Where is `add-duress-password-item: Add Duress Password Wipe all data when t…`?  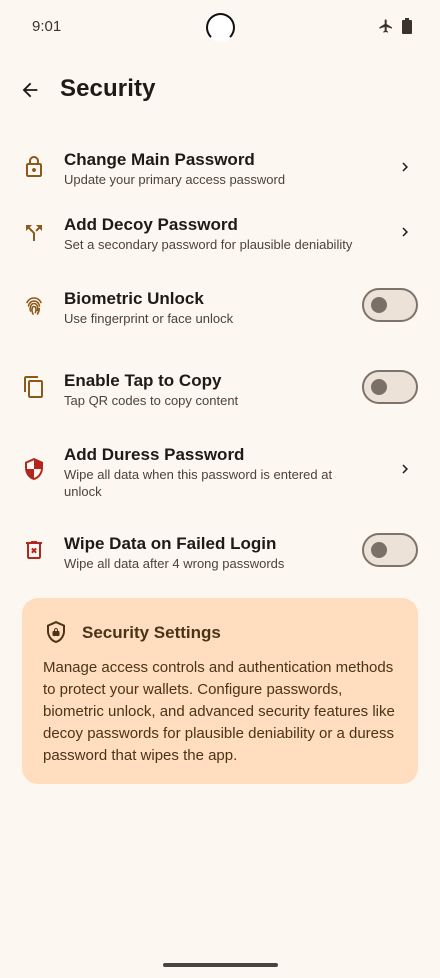 add-duress-password-item: Add Duress Password Wipe all data when t… is located at coordinates (220, 470).